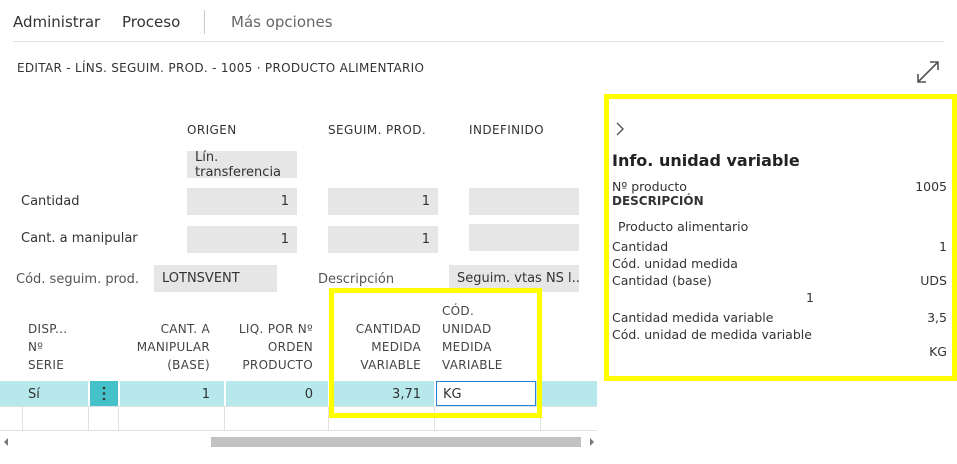 The height and width of the screenshot is (464, 957). What do you see at coordinates (478, 41) in the screenshot?
I see `menu-divider` at bounding box center [478, 41].